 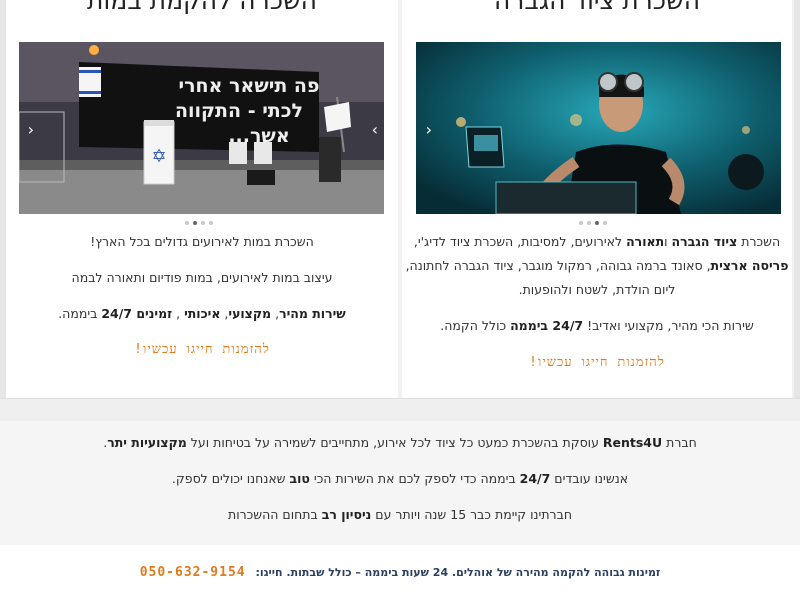 I want to click on svg-text: פה תישאר אחרי, so click(x=249, y=86).